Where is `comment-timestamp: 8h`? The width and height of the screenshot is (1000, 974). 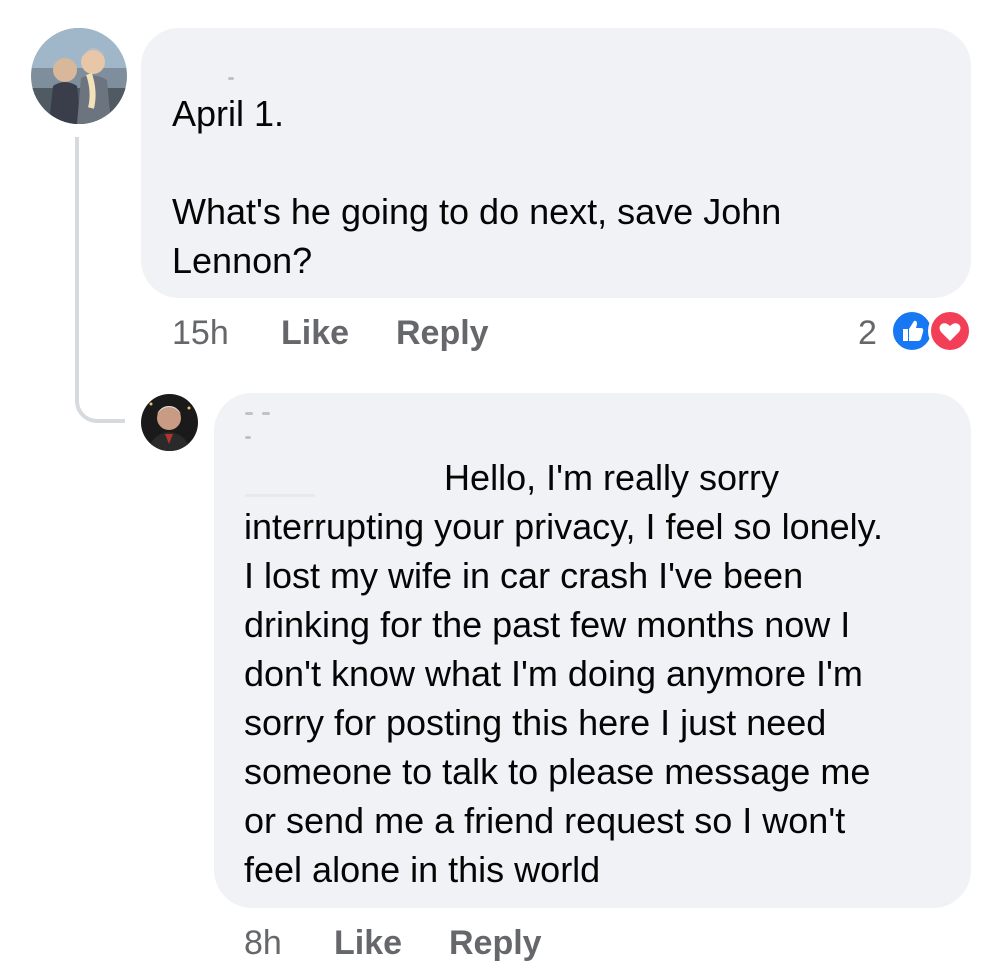 comment-timestamp: 8h is located at coordinates (263, 943).